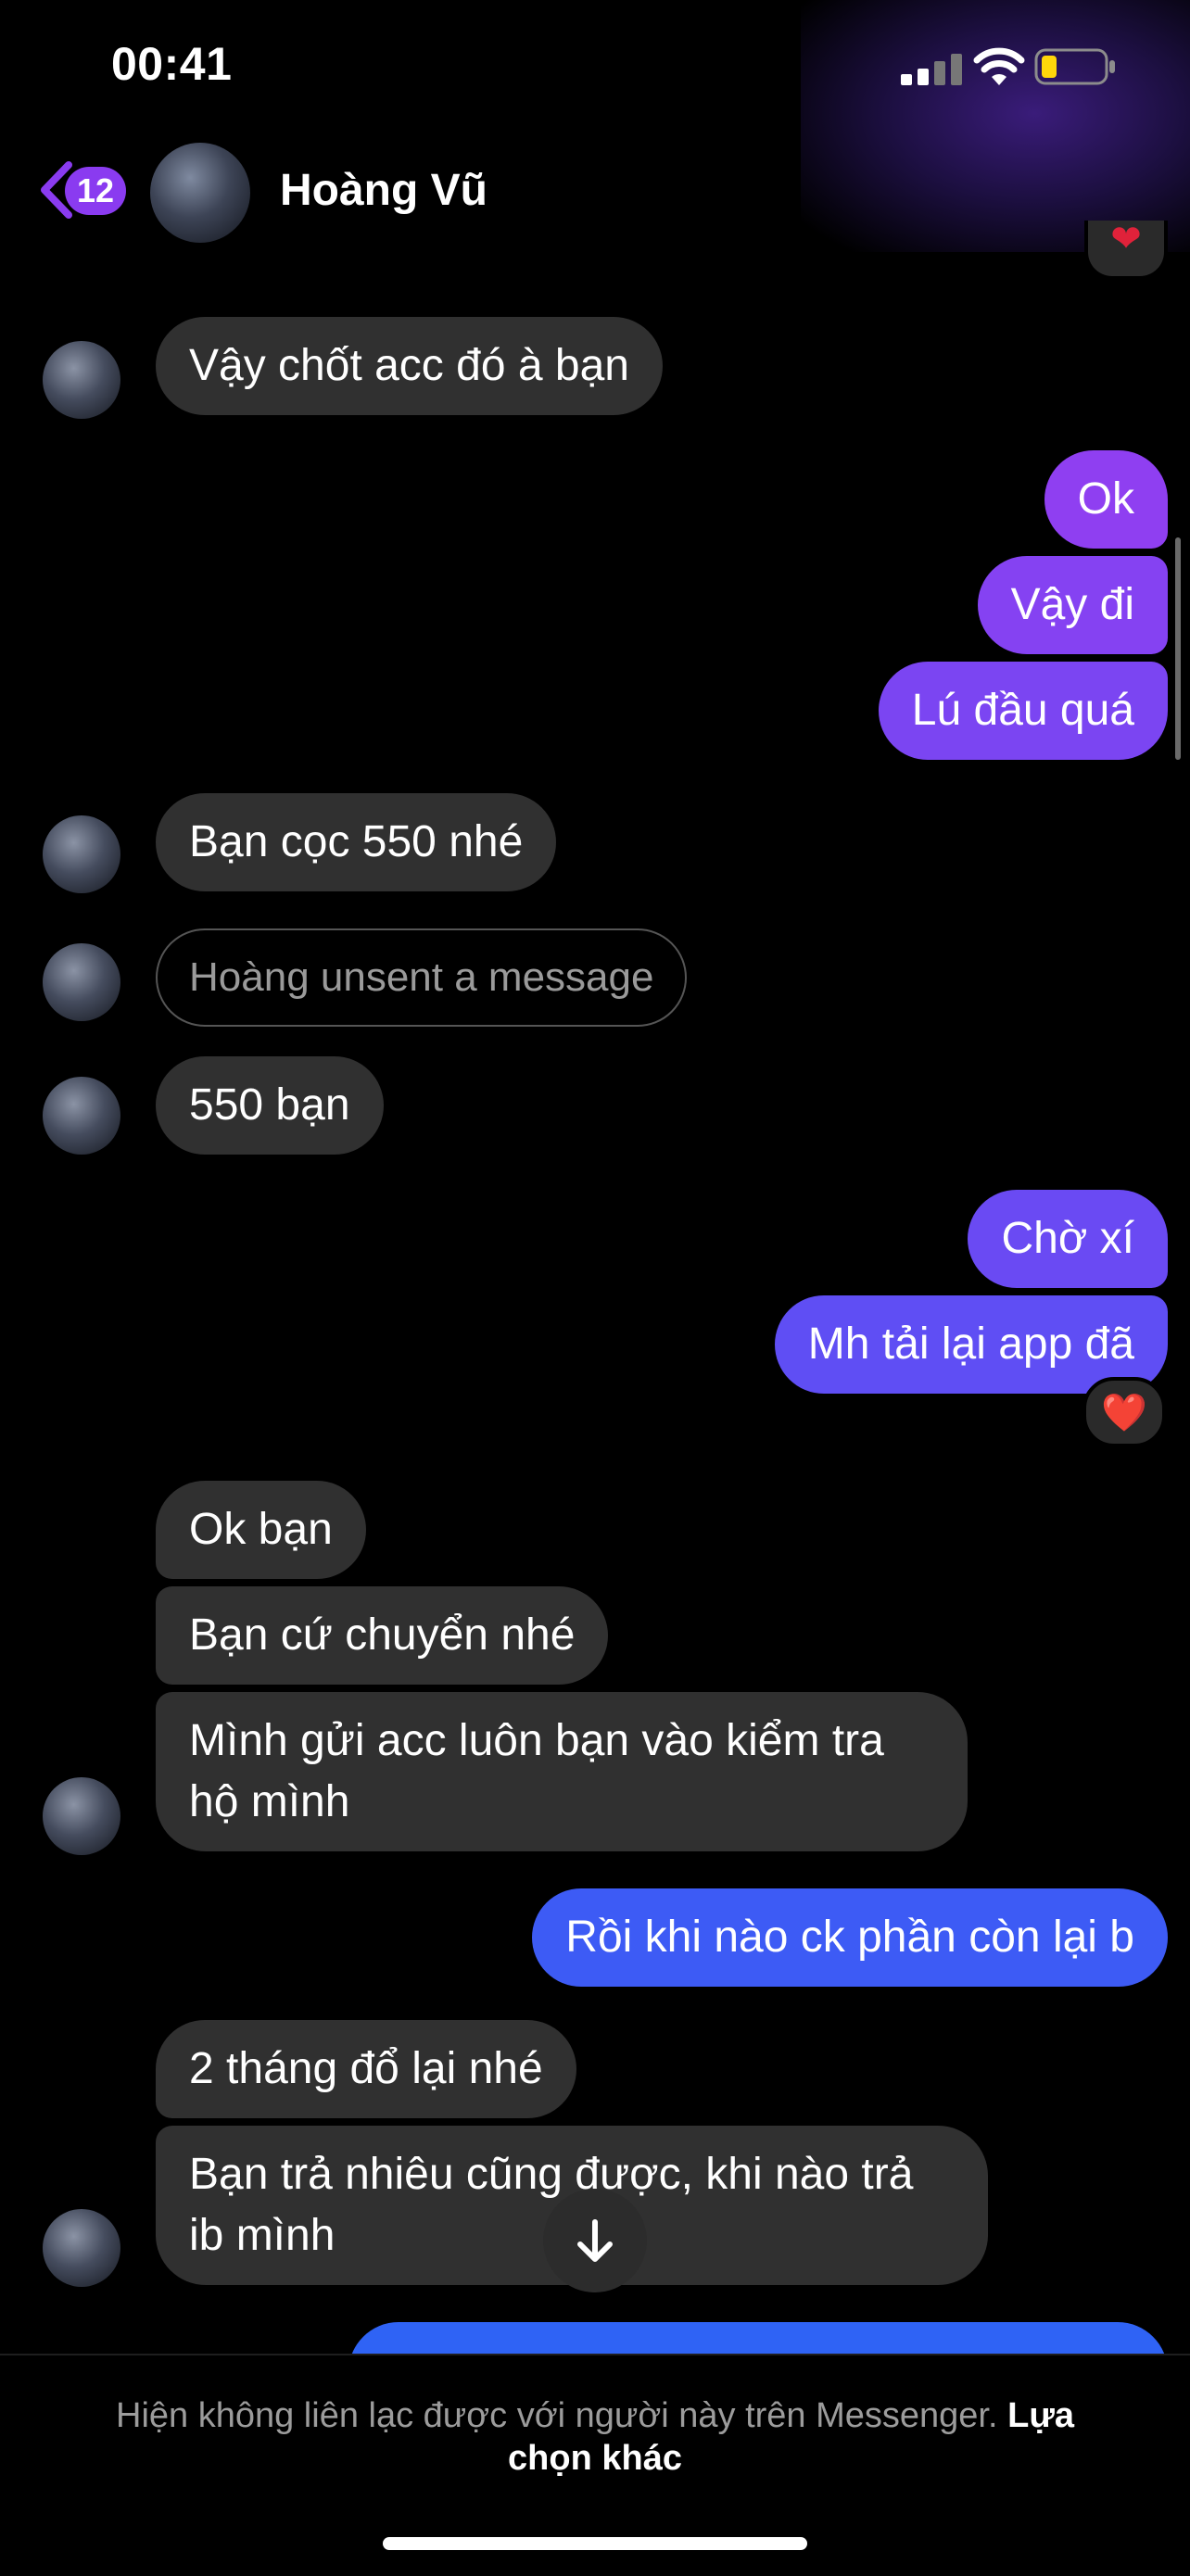  What do you see at coordinates (356, 842) in the screenshot?
I see `message-incoming: Bạn cọc 550 nhé` at bounding box center [356, 842].